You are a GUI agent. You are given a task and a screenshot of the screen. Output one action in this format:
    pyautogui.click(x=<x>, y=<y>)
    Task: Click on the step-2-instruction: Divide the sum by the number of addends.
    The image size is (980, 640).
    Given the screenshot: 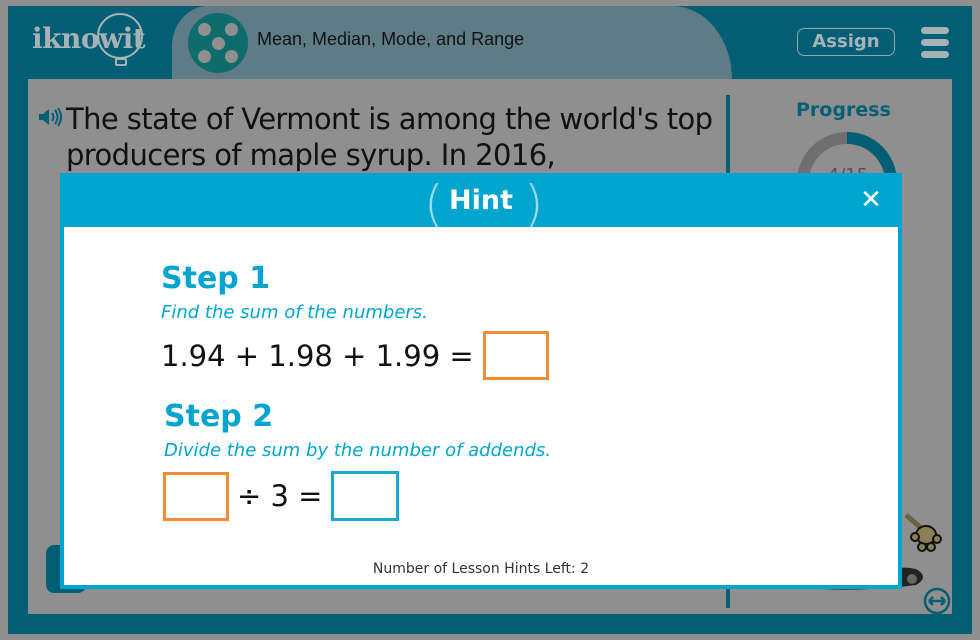 What is the action you would take?
    pyautogui.click(x=358, y=450)
    